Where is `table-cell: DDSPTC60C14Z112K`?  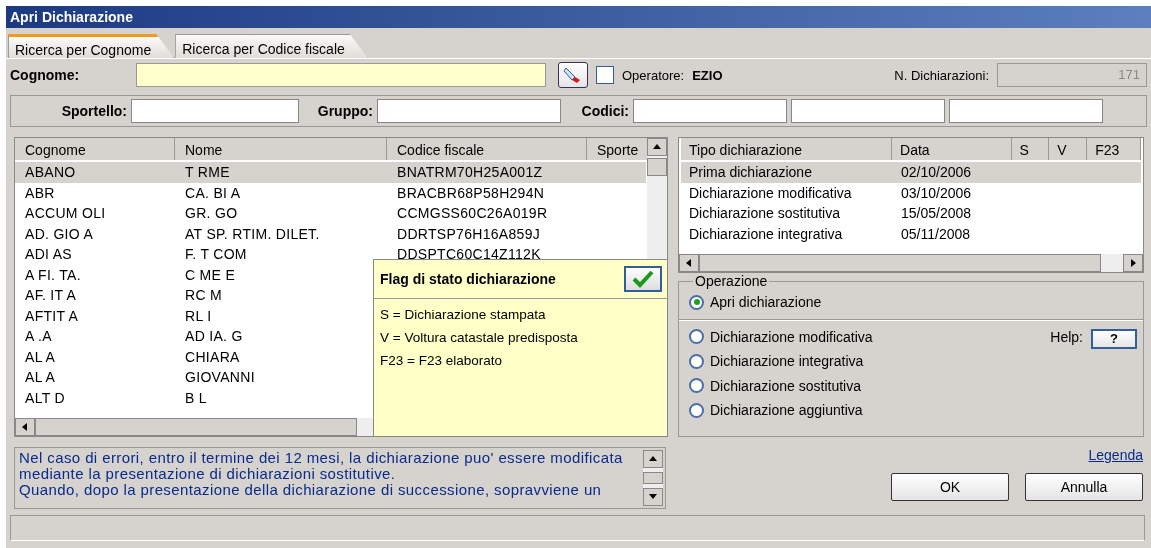 table-cell: DDSPTC60C14Z112K is located at coordinates (469, 254).